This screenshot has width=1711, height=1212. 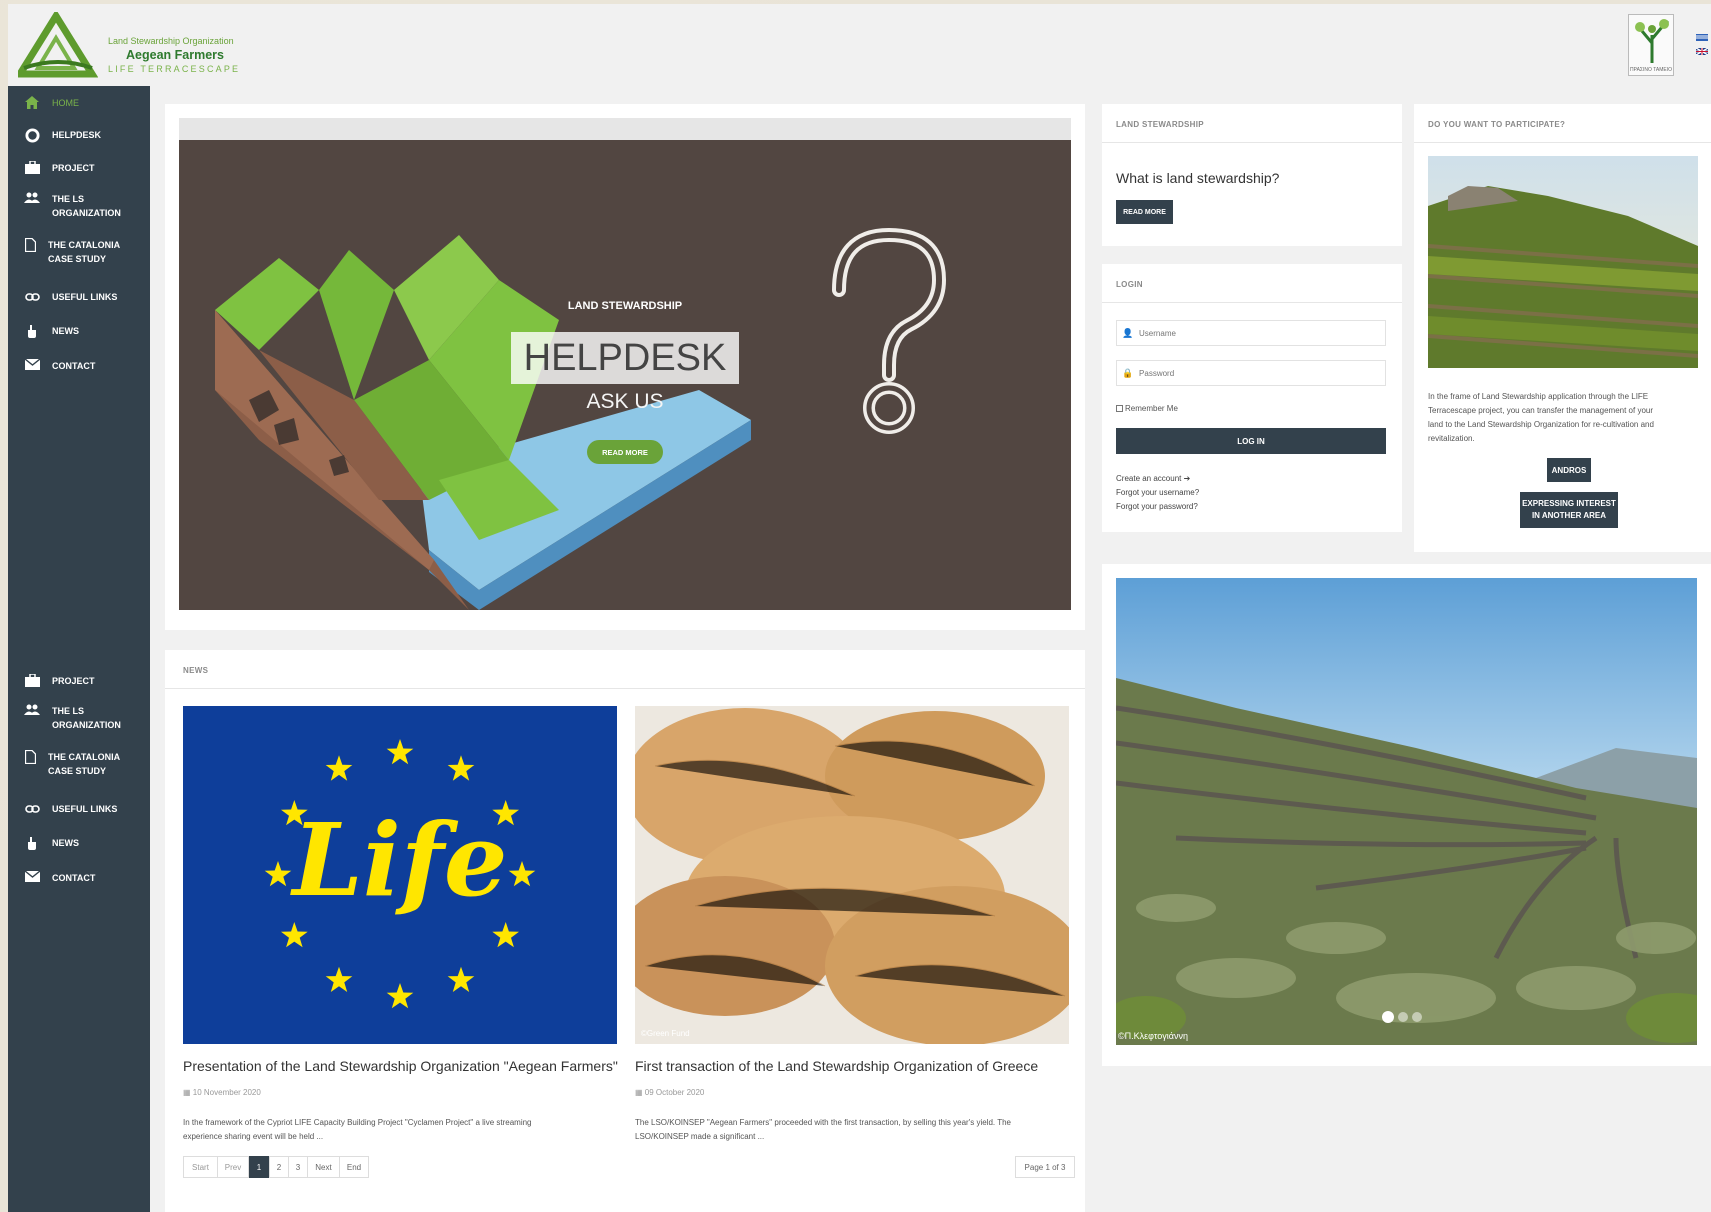 I want to click on password-input, so click(x=1262, y=373).